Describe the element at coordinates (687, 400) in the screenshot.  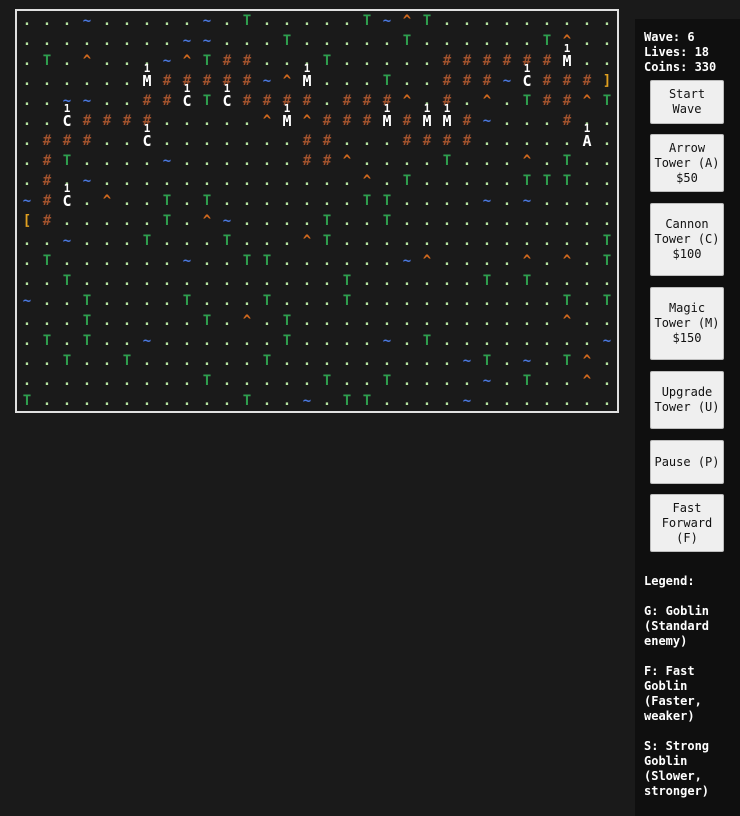
I see `upgrade-tower-button: Upgrade Tower (U)` at that location.